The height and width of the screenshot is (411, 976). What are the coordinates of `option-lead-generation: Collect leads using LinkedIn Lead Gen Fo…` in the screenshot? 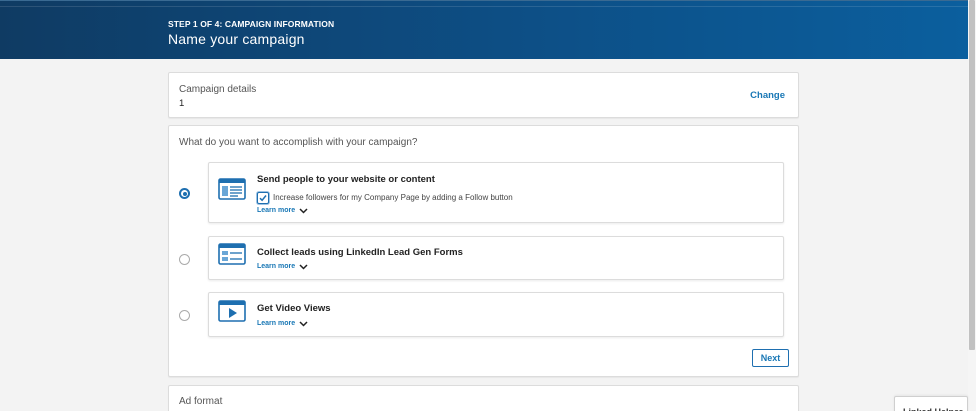 It's located at (496, 258).